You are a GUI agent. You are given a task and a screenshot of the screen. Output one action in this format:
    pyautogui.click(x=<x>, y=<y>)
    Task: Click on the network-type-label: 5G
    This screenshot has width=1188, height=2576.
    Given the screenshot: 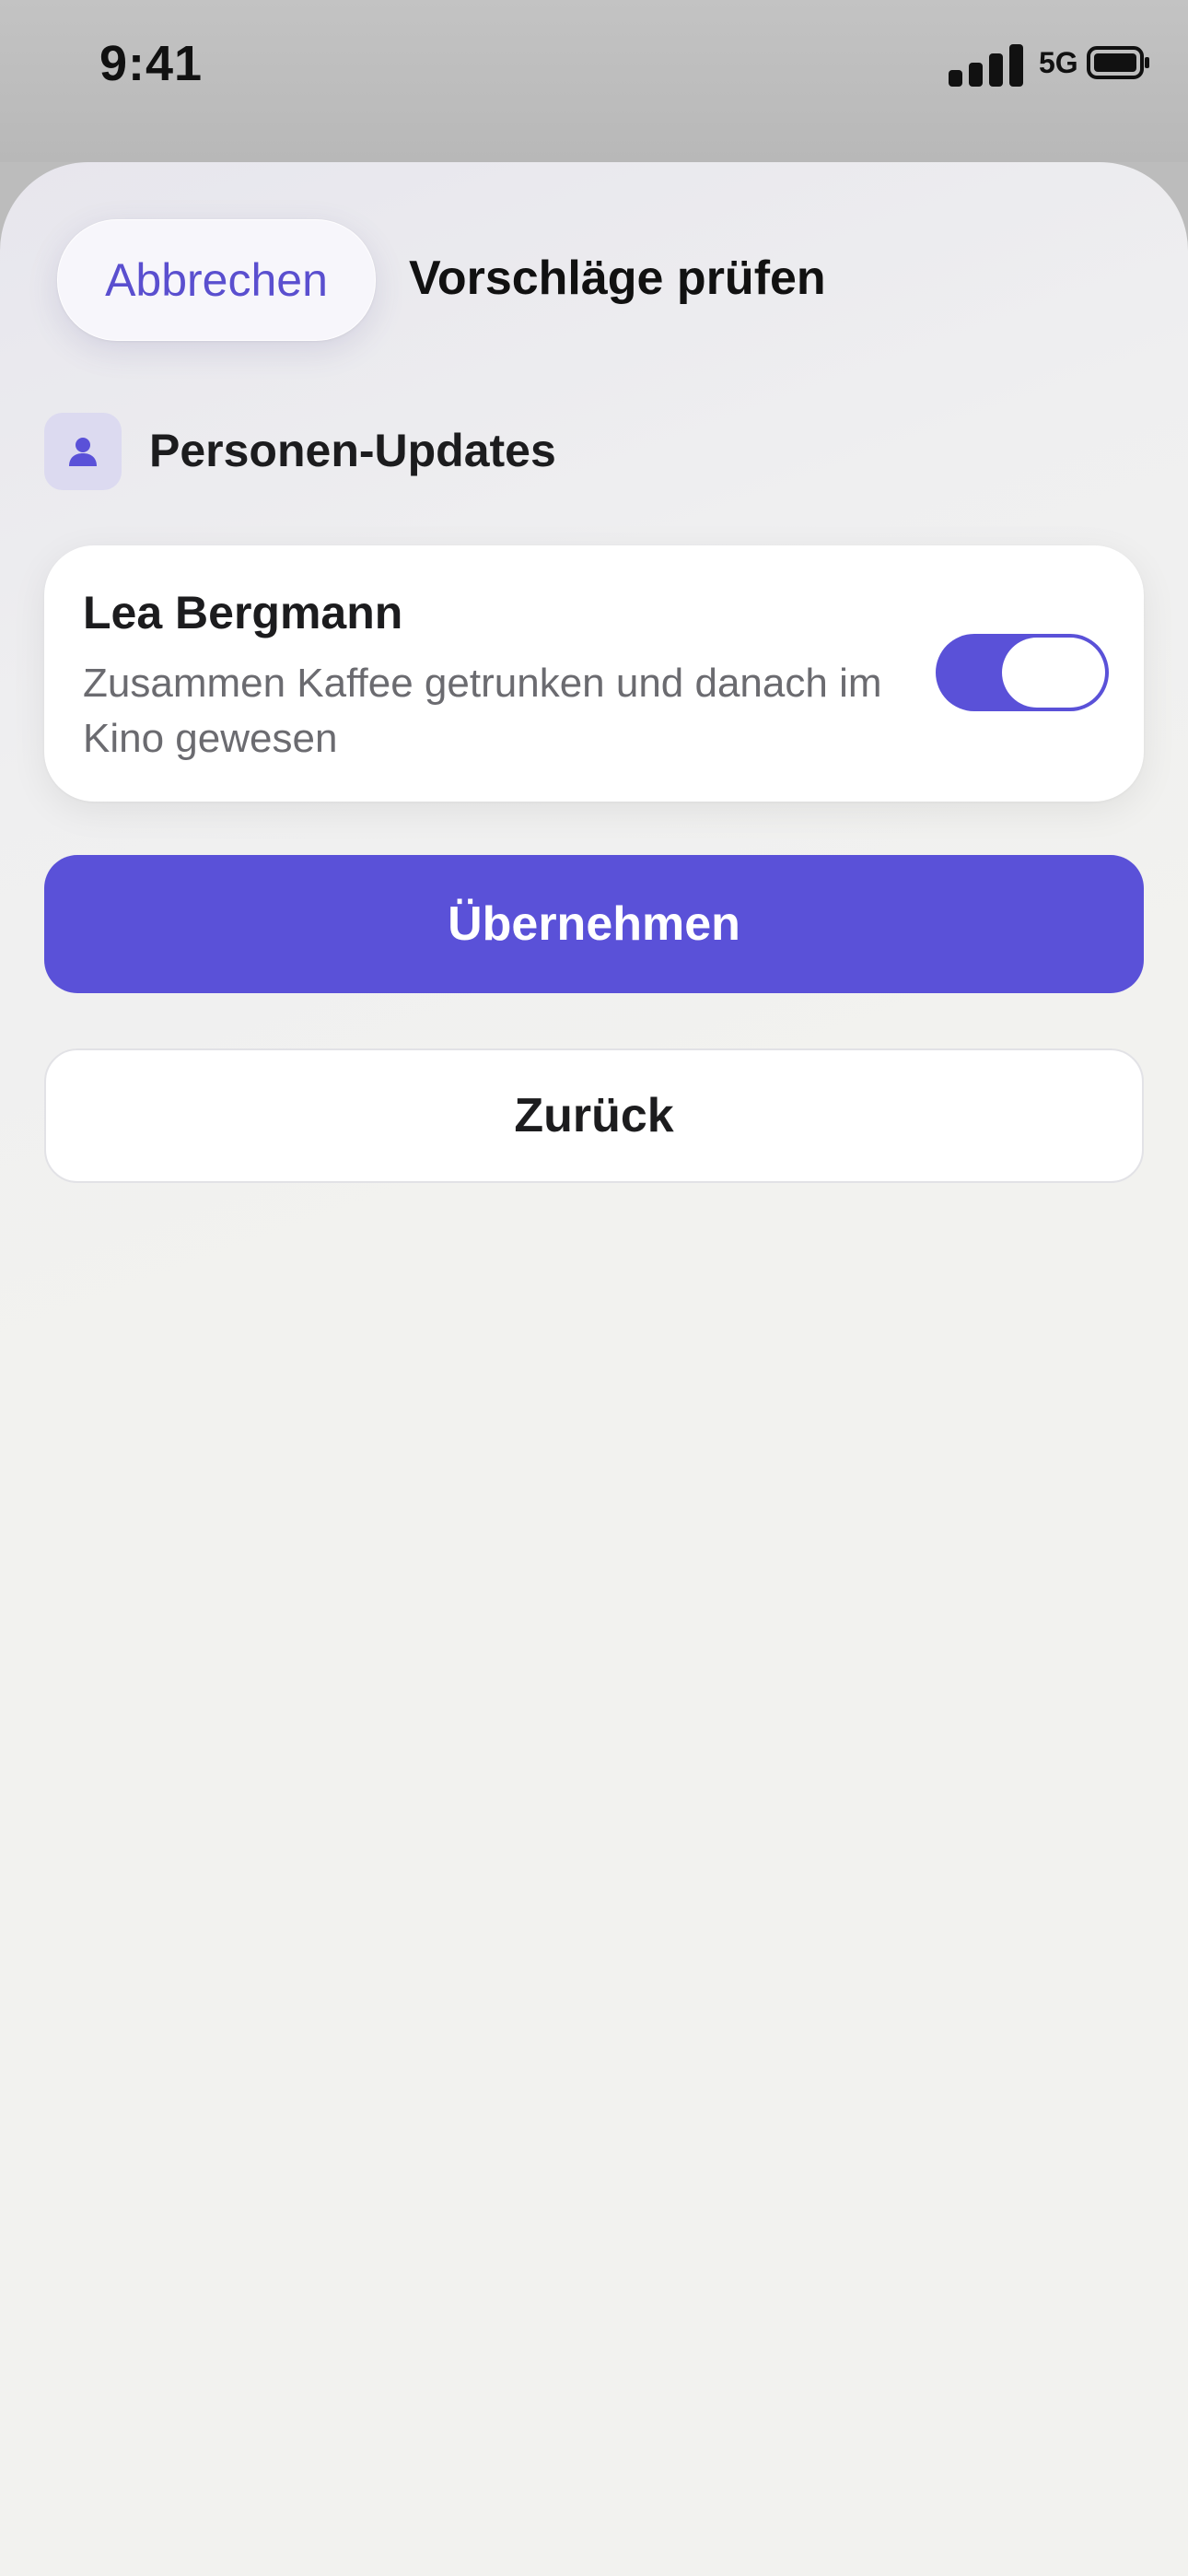 What is the action you would take?
    pyautogui.click(x=1058, y=63)
    